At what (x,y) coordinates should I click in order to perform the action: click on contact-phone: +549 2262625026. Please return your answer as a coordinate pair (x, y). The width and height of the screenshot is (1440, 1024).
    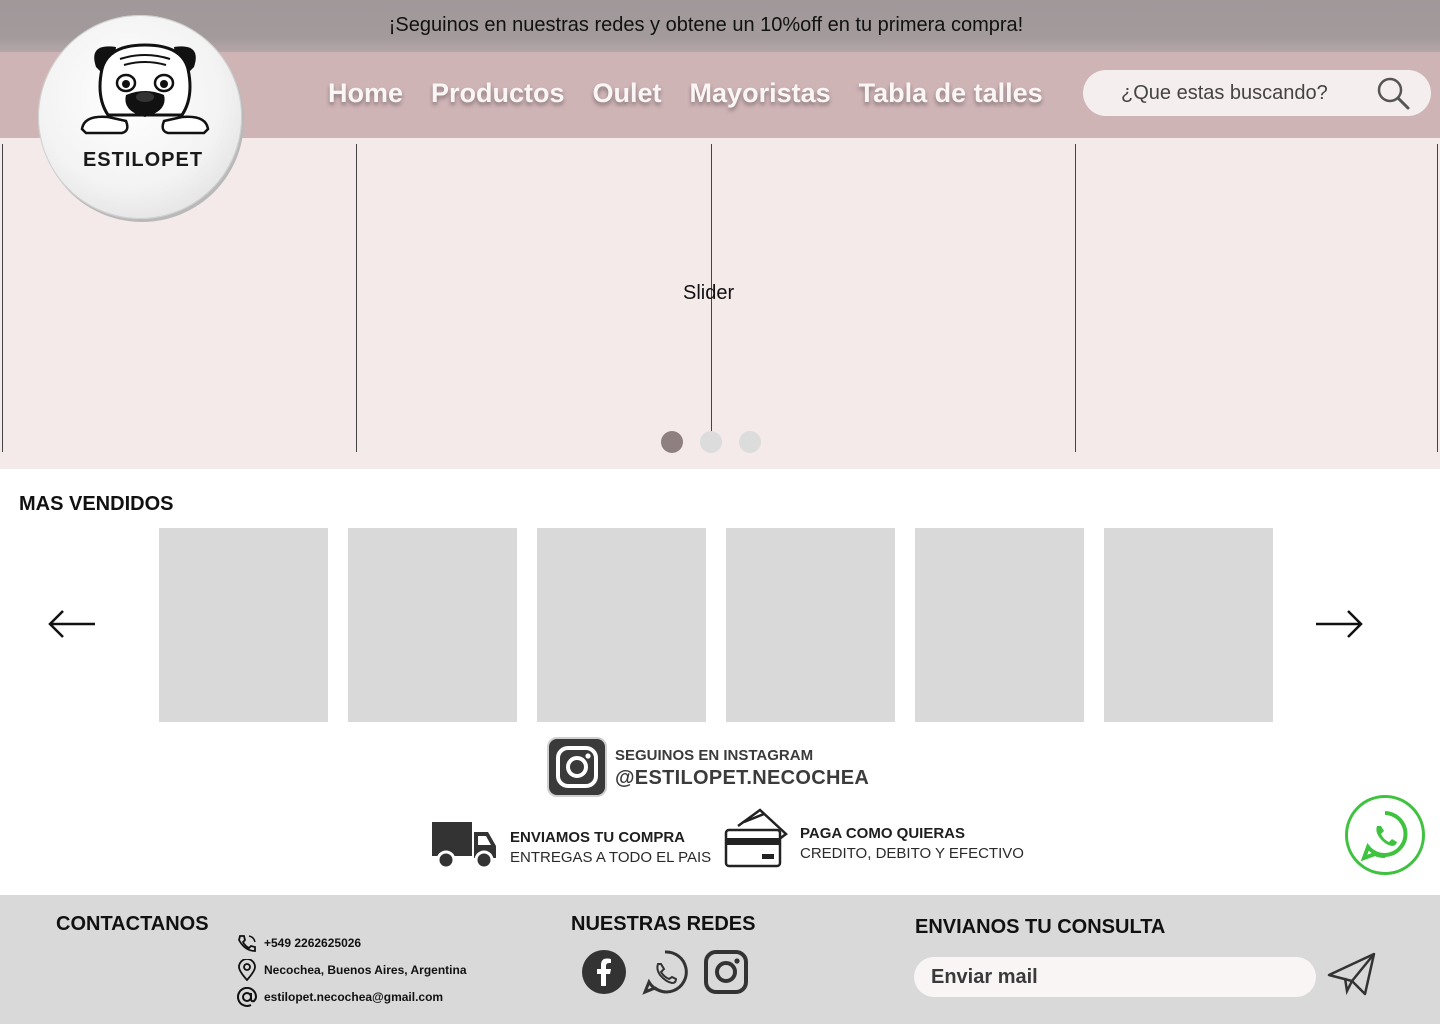
    Looking at the image, I should click on (299, 943).